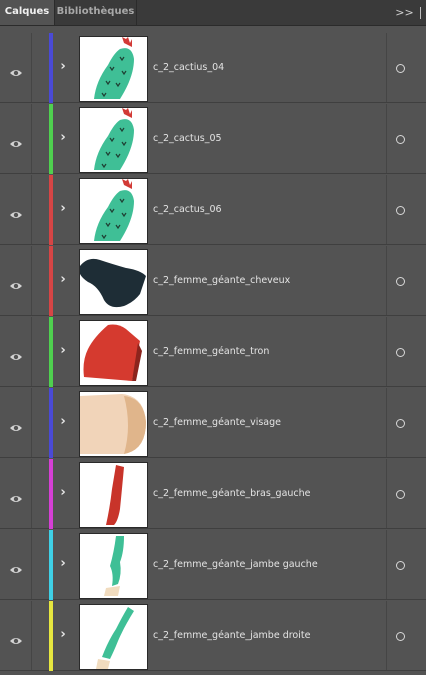 Image resolution: width=426 pixels, height=675 pixels. Describe the element at coordinates (420, 12) in the screenshot. I see `divider` at that location.